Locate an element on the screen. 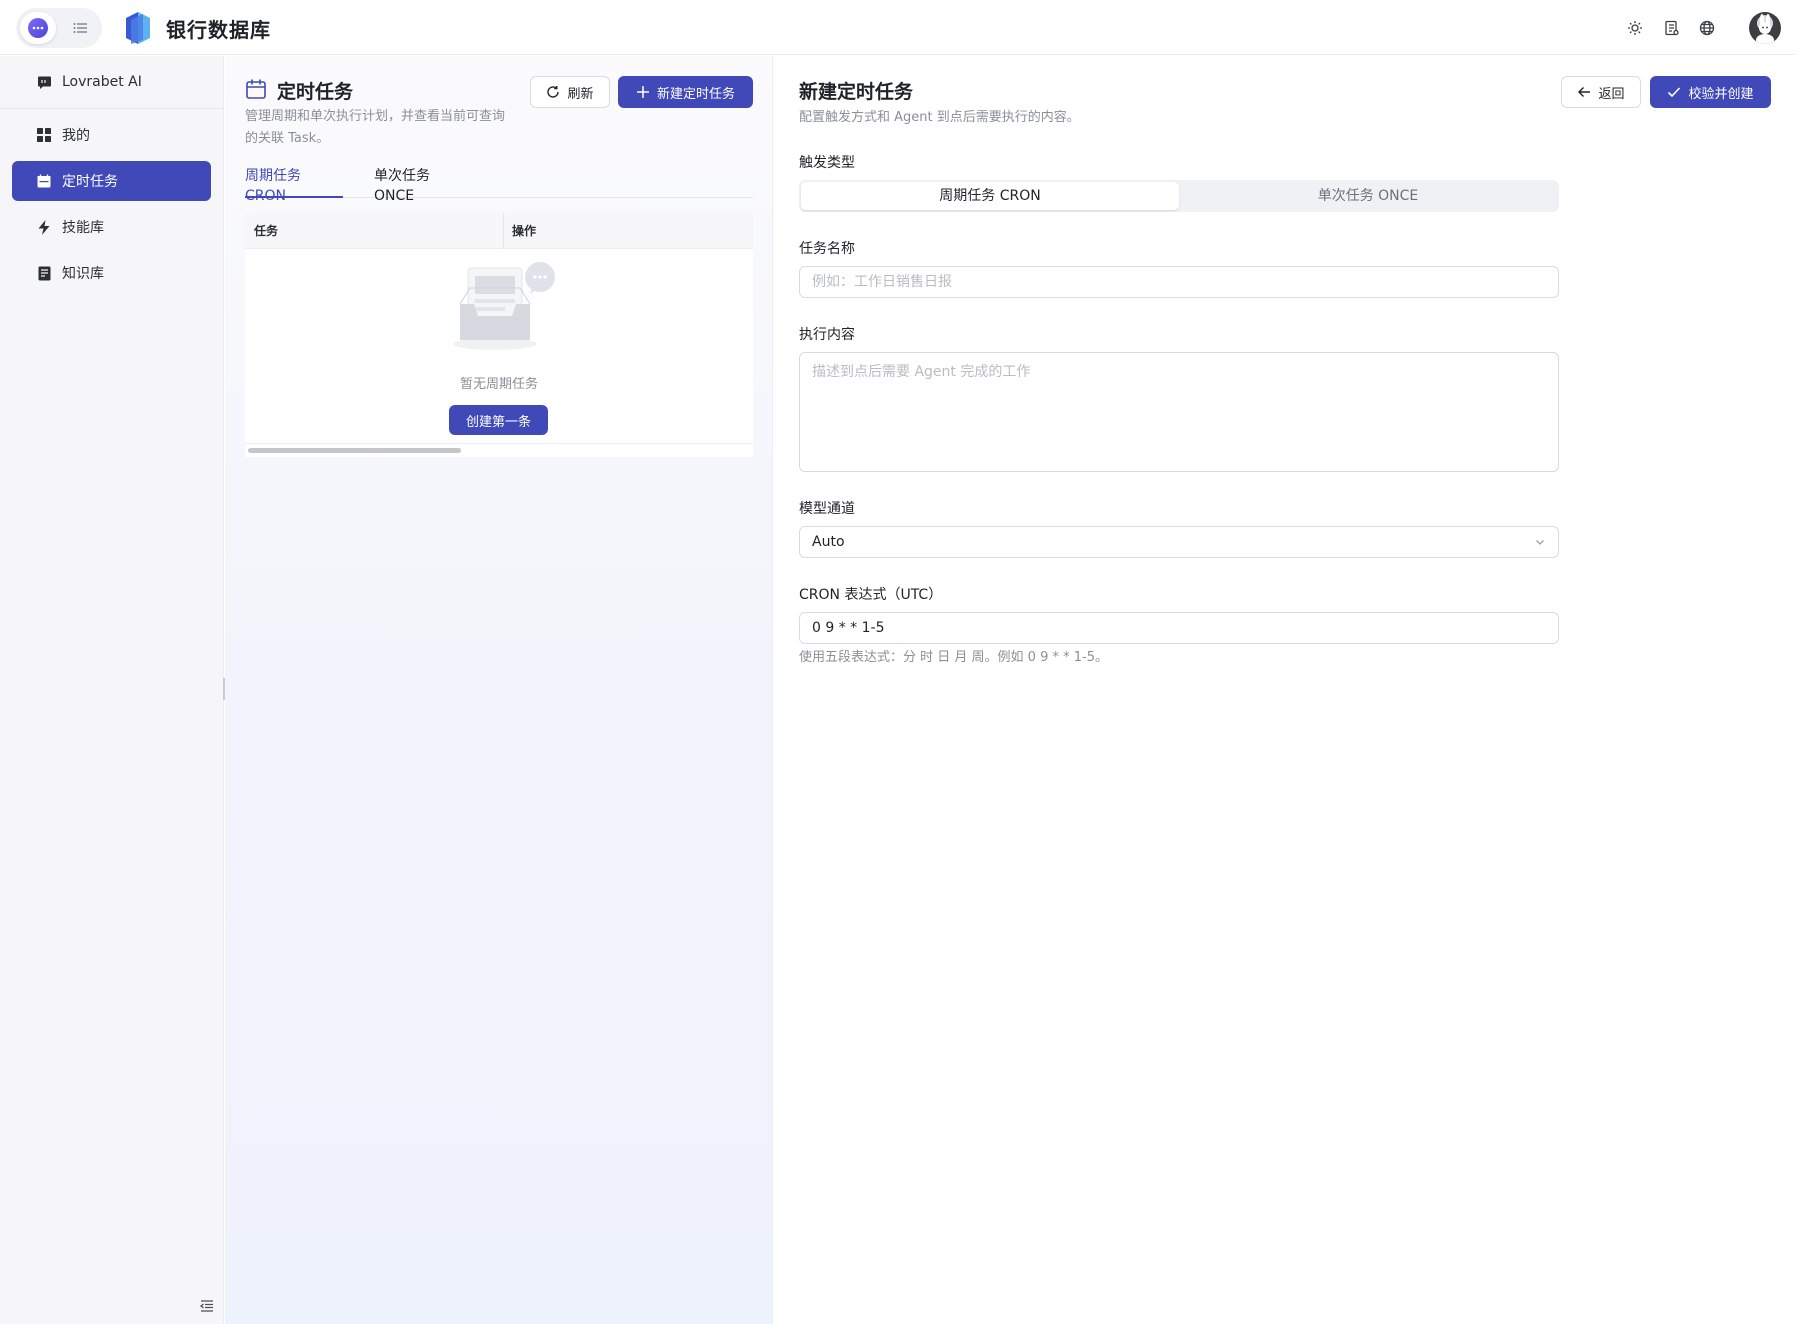 This screenshot has height=1324, width=1796. content-textarea is located at coordinates (1179, 412).